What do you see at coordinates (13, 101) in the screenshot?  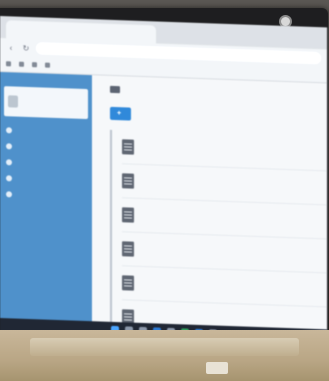 I see `logo-icon` at bounding box center [13, 101].